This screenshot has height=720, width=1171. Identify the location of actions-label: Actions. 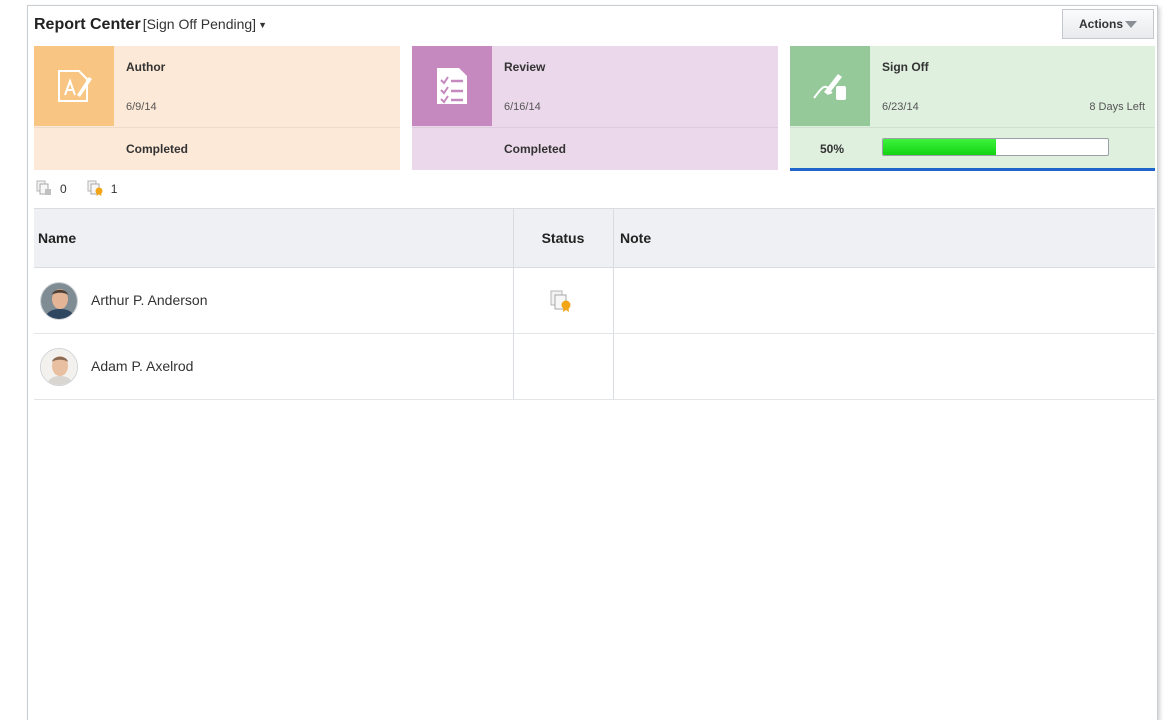
(1100, 24).